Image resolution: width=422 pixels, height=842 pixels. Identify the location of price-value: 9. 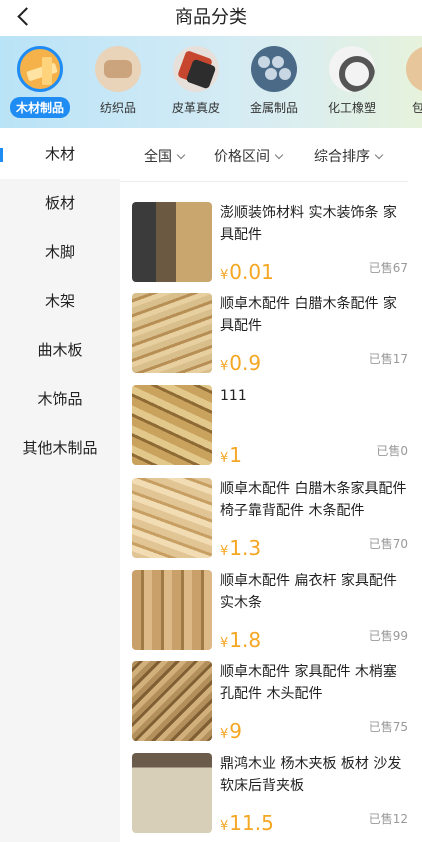
(236, 731).